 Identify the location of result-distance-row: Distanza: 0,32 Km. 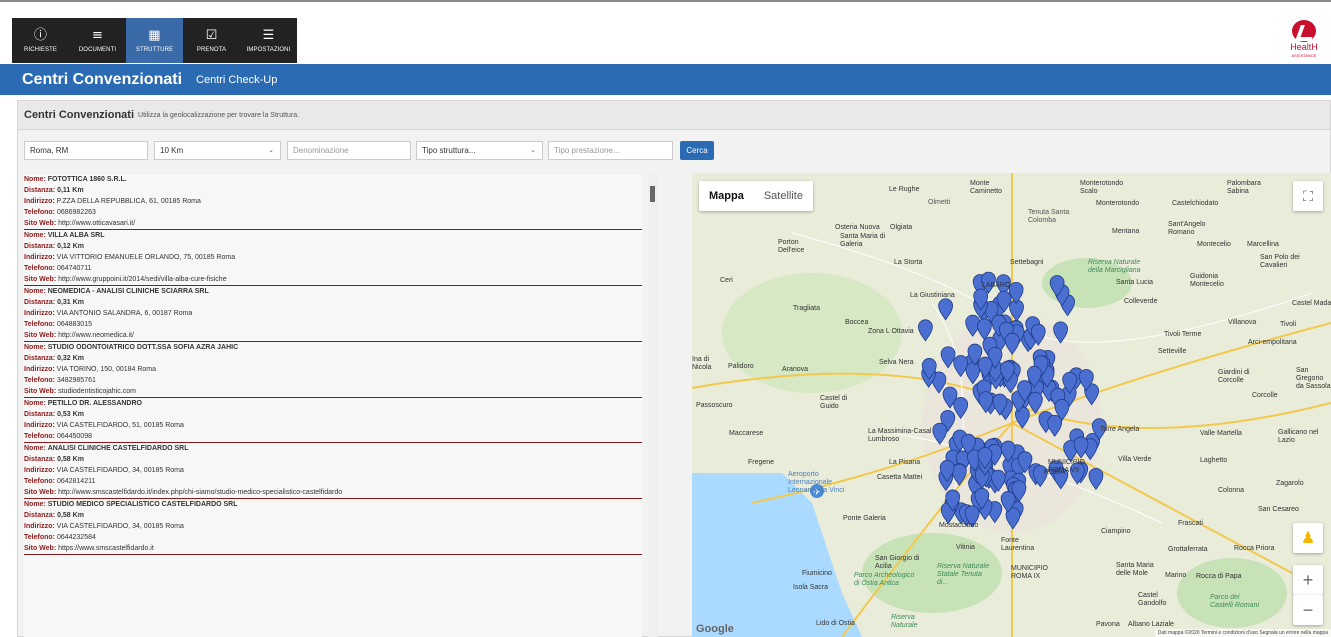
(333, 358).